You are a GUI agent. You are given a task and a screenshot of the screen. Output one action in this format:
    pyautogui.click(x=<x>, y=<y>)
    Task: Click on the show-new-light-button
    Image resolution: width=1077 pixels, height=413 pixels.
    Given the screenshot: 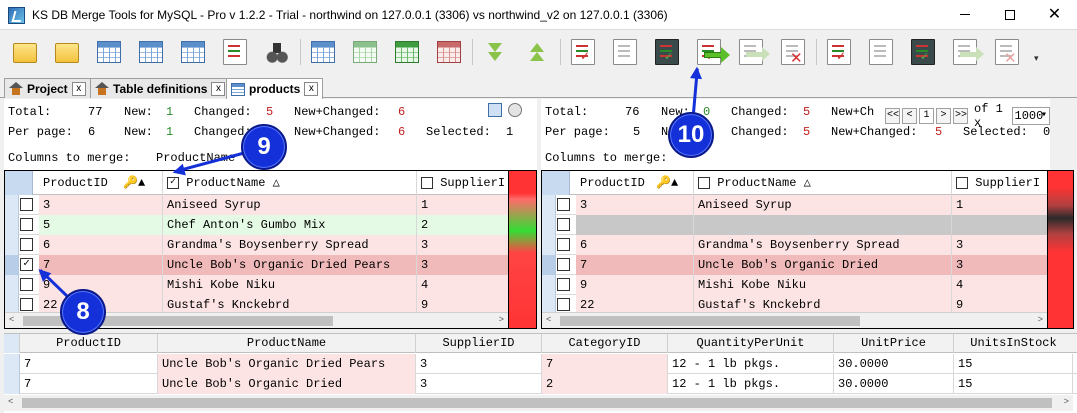 What is the action you would take?
    pyautogui.click(x=365, y=52)
    